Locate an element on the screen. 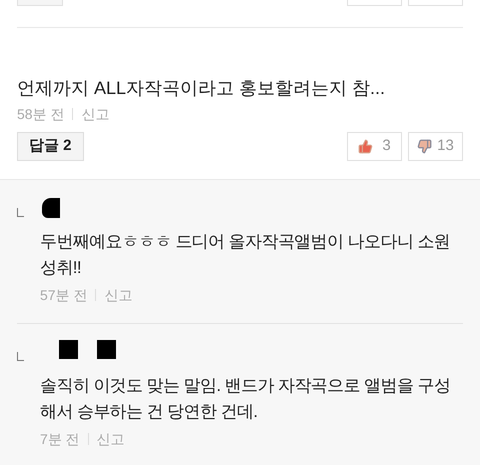  reply-text: 두번째예요ㅎㅎㅎ 드디어 올자작곡앨범이 나오다니 소원성취!! is located at coordinates (246, 255).